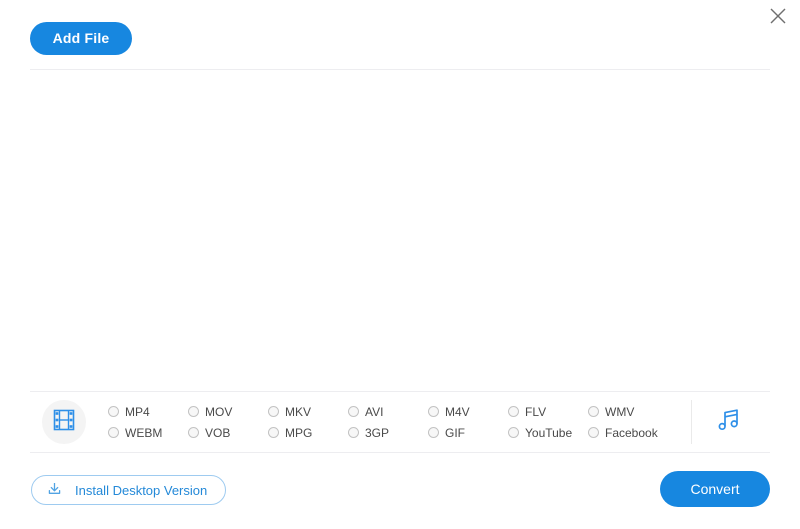 The width and height of the screenshot is (800, 529). I want to click on format-option-mpg: MPG, so click(308, 432).